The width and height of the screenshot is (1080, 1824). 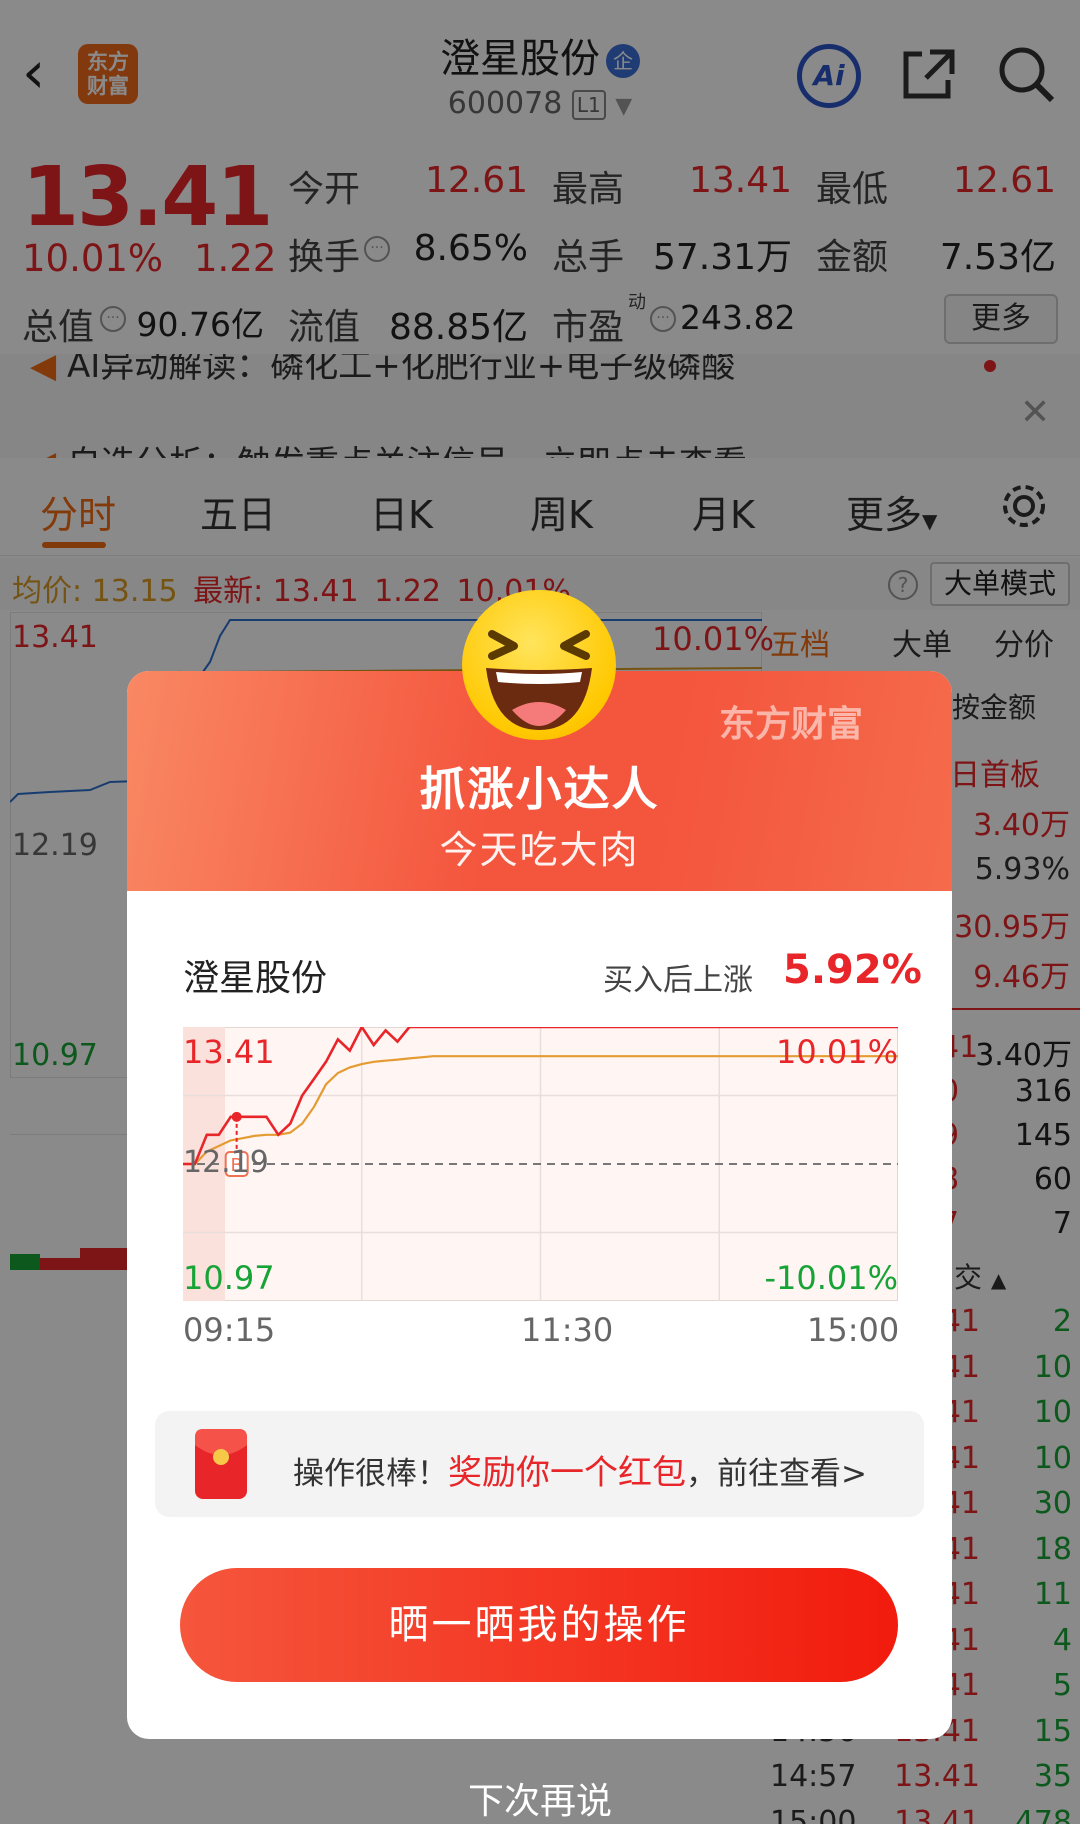 What do you see at coordinates (678, 980) in the screenshot?
I see `gain-label: 买入后上涨` at bounding box center [678, 980].